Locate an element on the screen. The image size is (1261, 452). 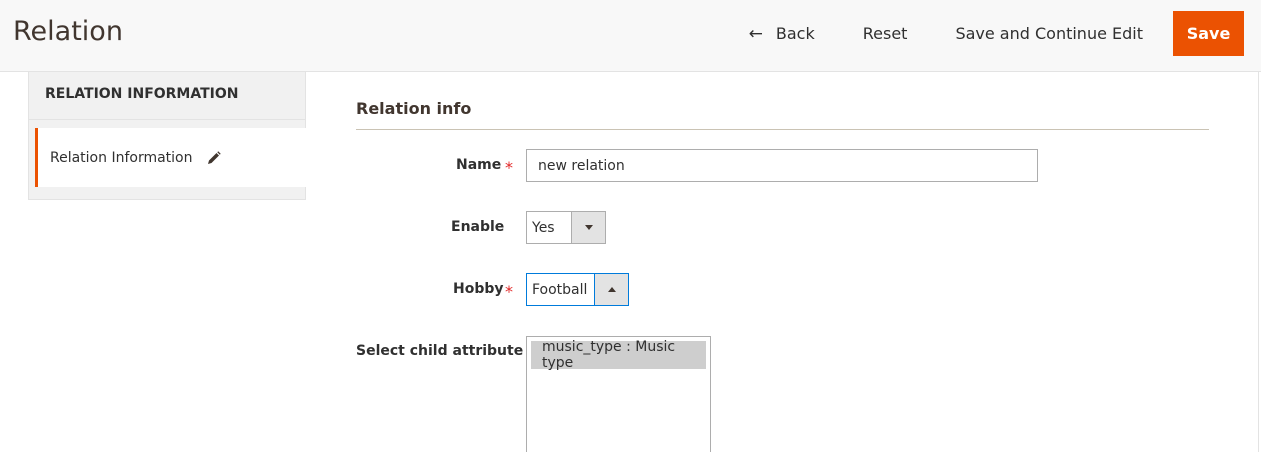
child-attribute-label: Select child attribute is located at coordinates (440, 351).